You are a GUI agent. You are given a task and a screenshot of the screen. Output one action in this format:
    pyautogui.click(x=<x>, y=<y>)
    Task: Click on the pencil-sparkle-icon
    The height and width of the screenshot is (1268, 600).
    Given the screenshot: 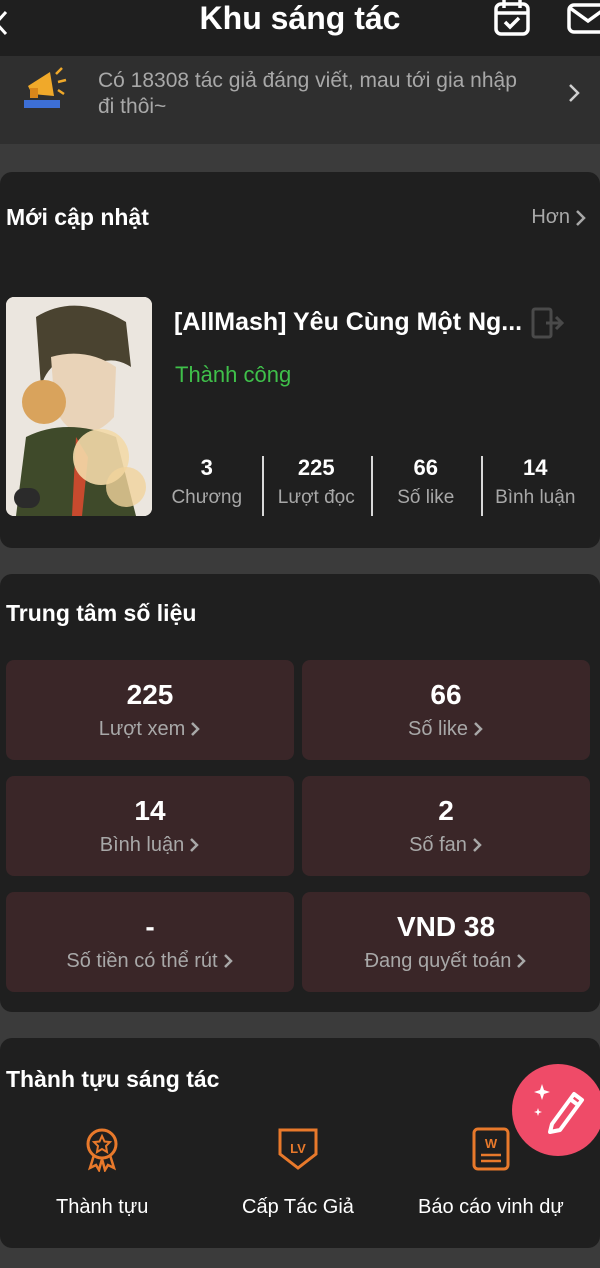 What is the action you would take?
    pyautogui.click(x=559, y=1109)
    